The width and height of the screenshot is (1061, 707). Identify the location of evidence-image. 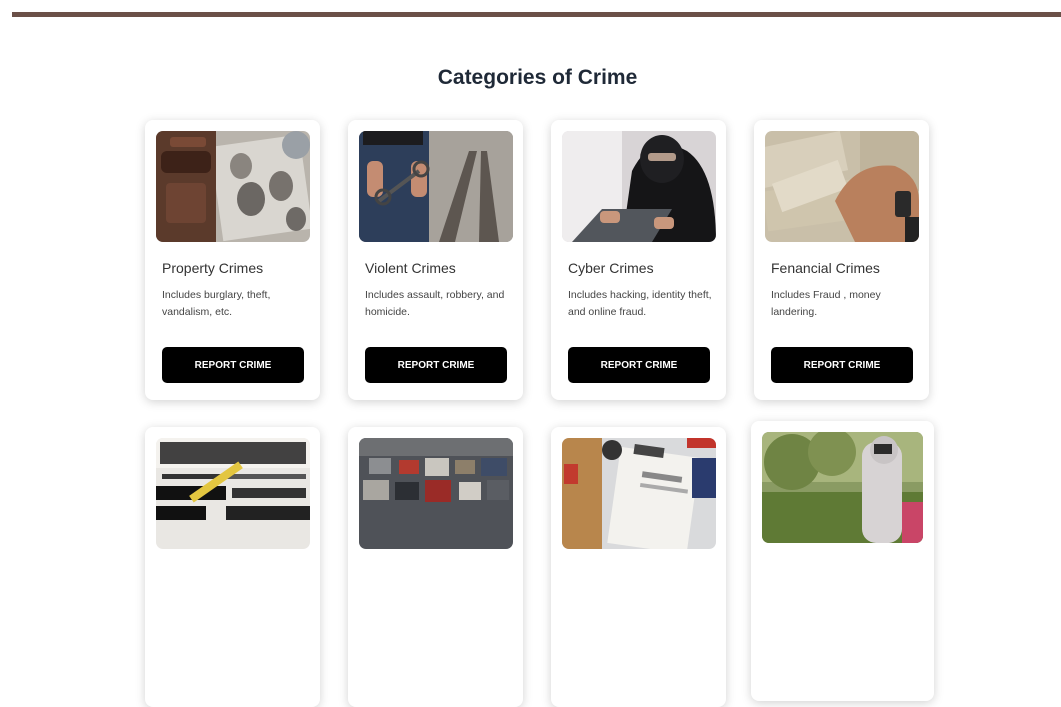
(639, 493).